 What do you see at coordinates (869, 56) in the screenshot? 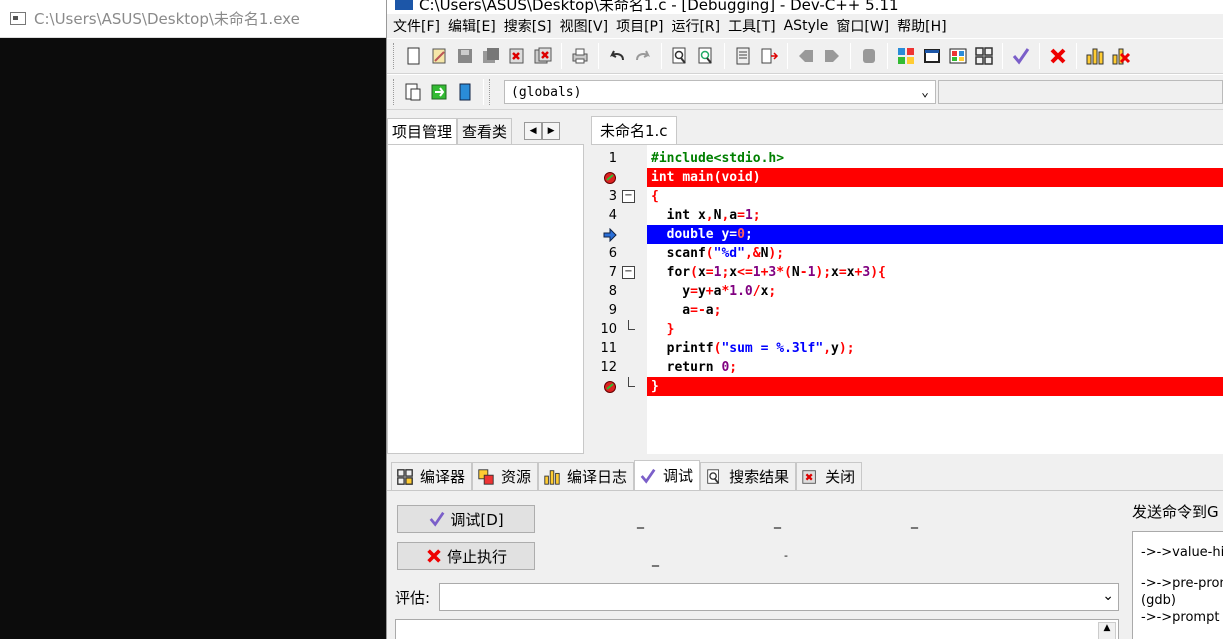
I see `project-options-icon` at bounding box center [869, 56].